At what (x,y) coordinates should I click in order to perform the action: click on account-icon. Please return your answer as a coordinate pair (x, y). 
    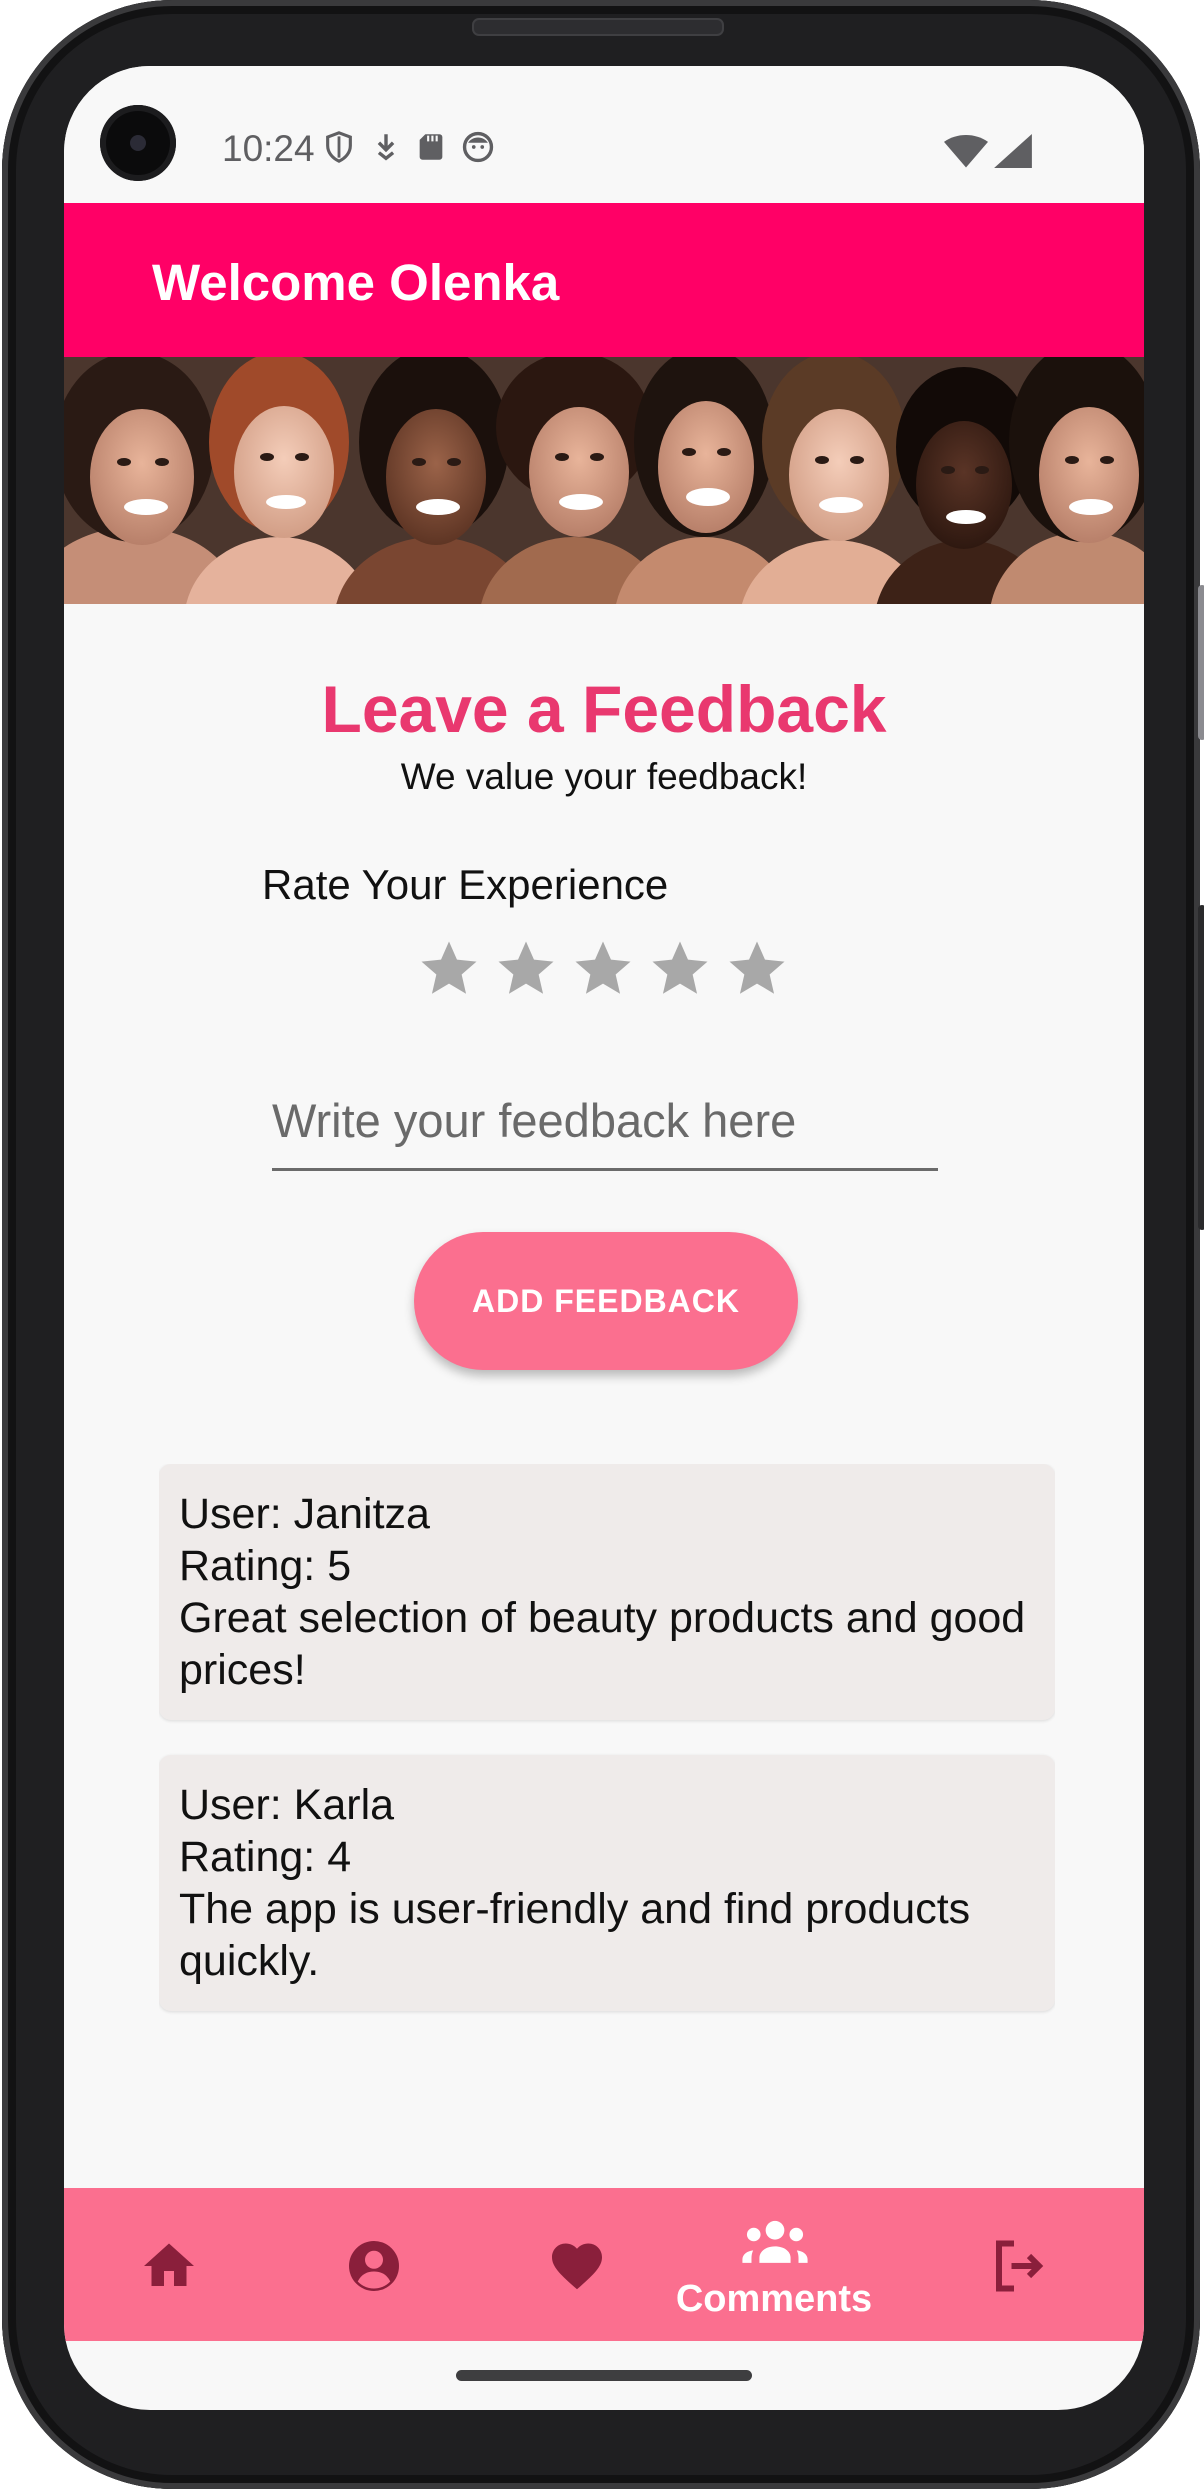
    Looking at the image, I should click on (374, 2266).